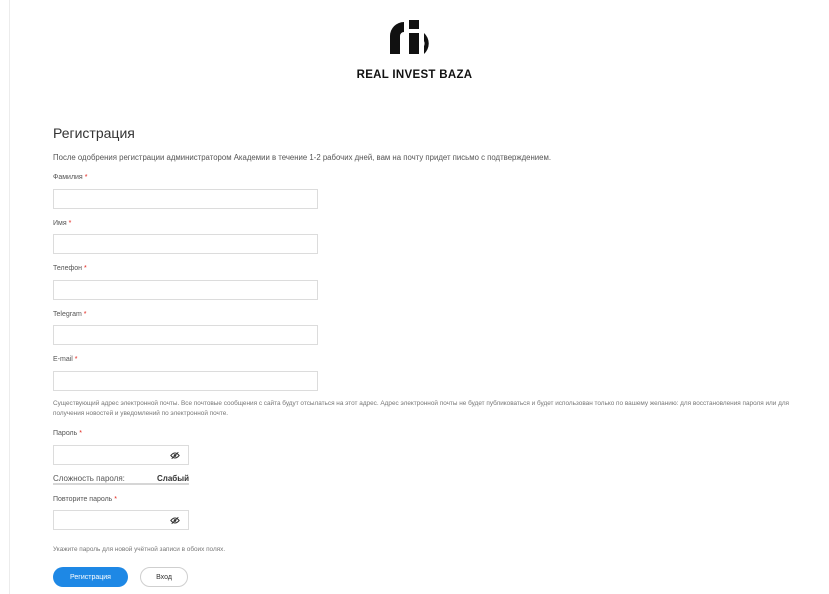 This screenshot has height=594, width=829. What do you see at coordinates (185, 335) in the screenshot?
I see `telegram-input` at bounding box center [185, 335].